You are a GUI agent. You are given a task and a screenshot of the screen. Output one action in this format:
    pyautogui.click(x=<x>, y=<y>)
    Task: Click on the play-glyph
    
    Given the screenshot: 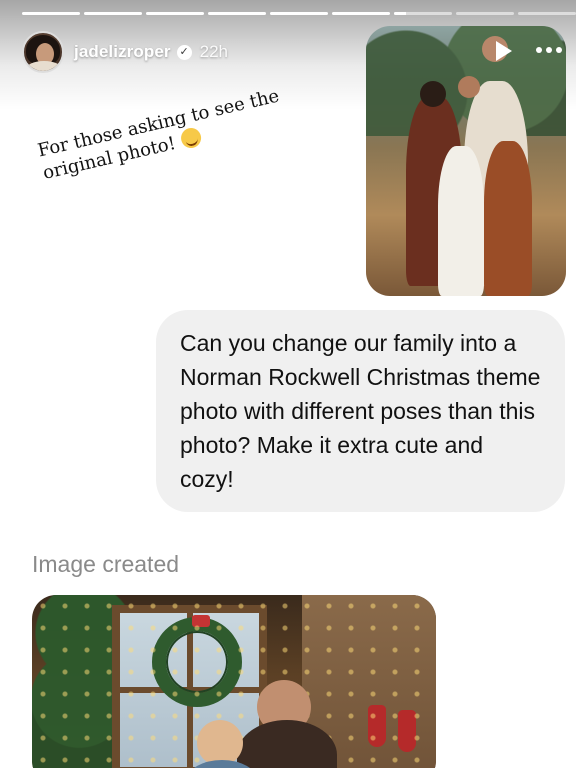 What is the action you would take?
    pyautogui.click(x=504, y=51)
    